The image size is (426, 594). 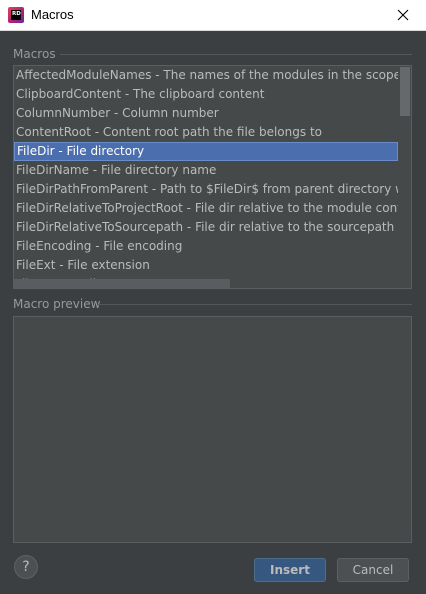 I want to click on macros-section-divider, so click(x=236, y=54).